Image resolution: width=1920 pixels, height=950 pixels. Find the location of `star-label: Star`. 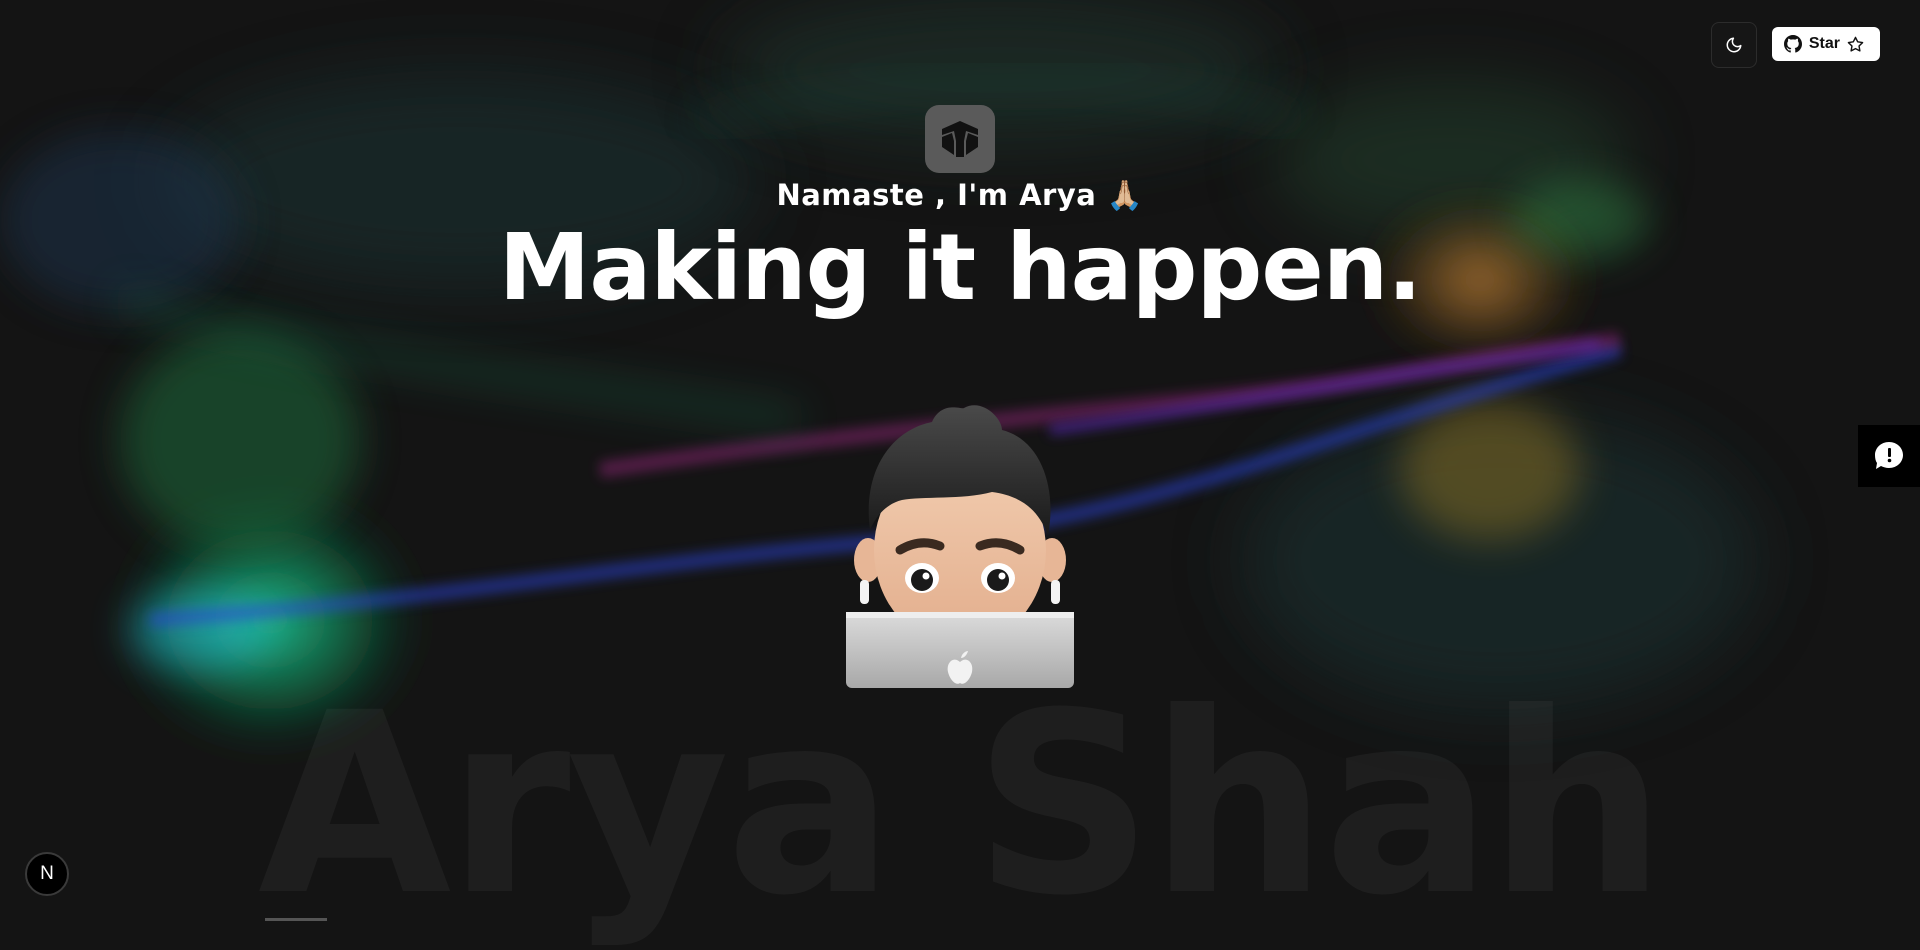

star-label: Star is located at coordinates (1824, 43).